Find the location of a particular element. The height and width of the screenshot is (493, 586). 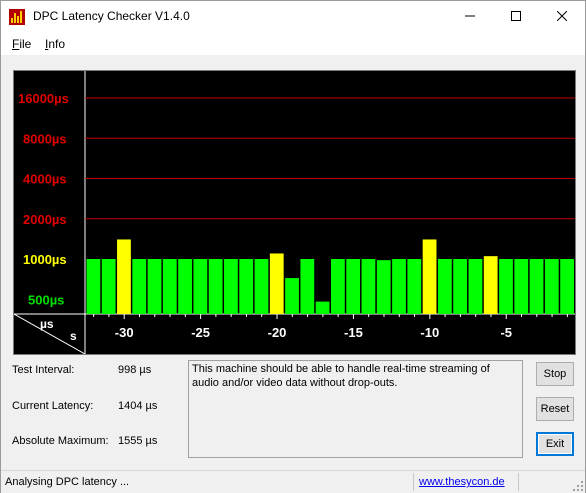

close-button is located at coordinates (562, 16).